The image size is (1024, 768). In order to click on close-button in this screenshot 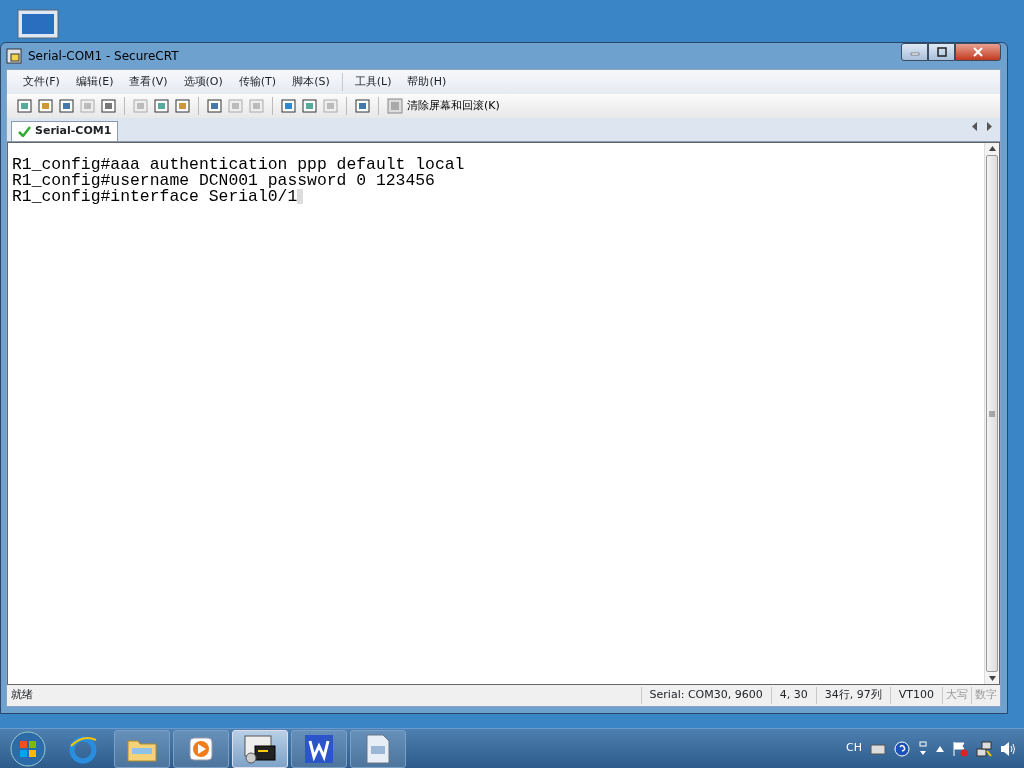, I will do `click(978, 52)`.